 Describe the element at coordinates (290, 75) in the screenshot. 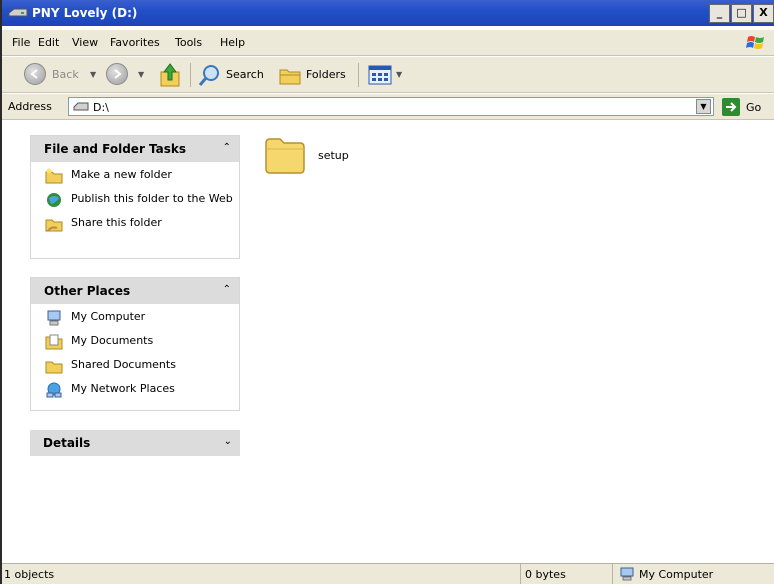

I see `folders-icon` at that location.